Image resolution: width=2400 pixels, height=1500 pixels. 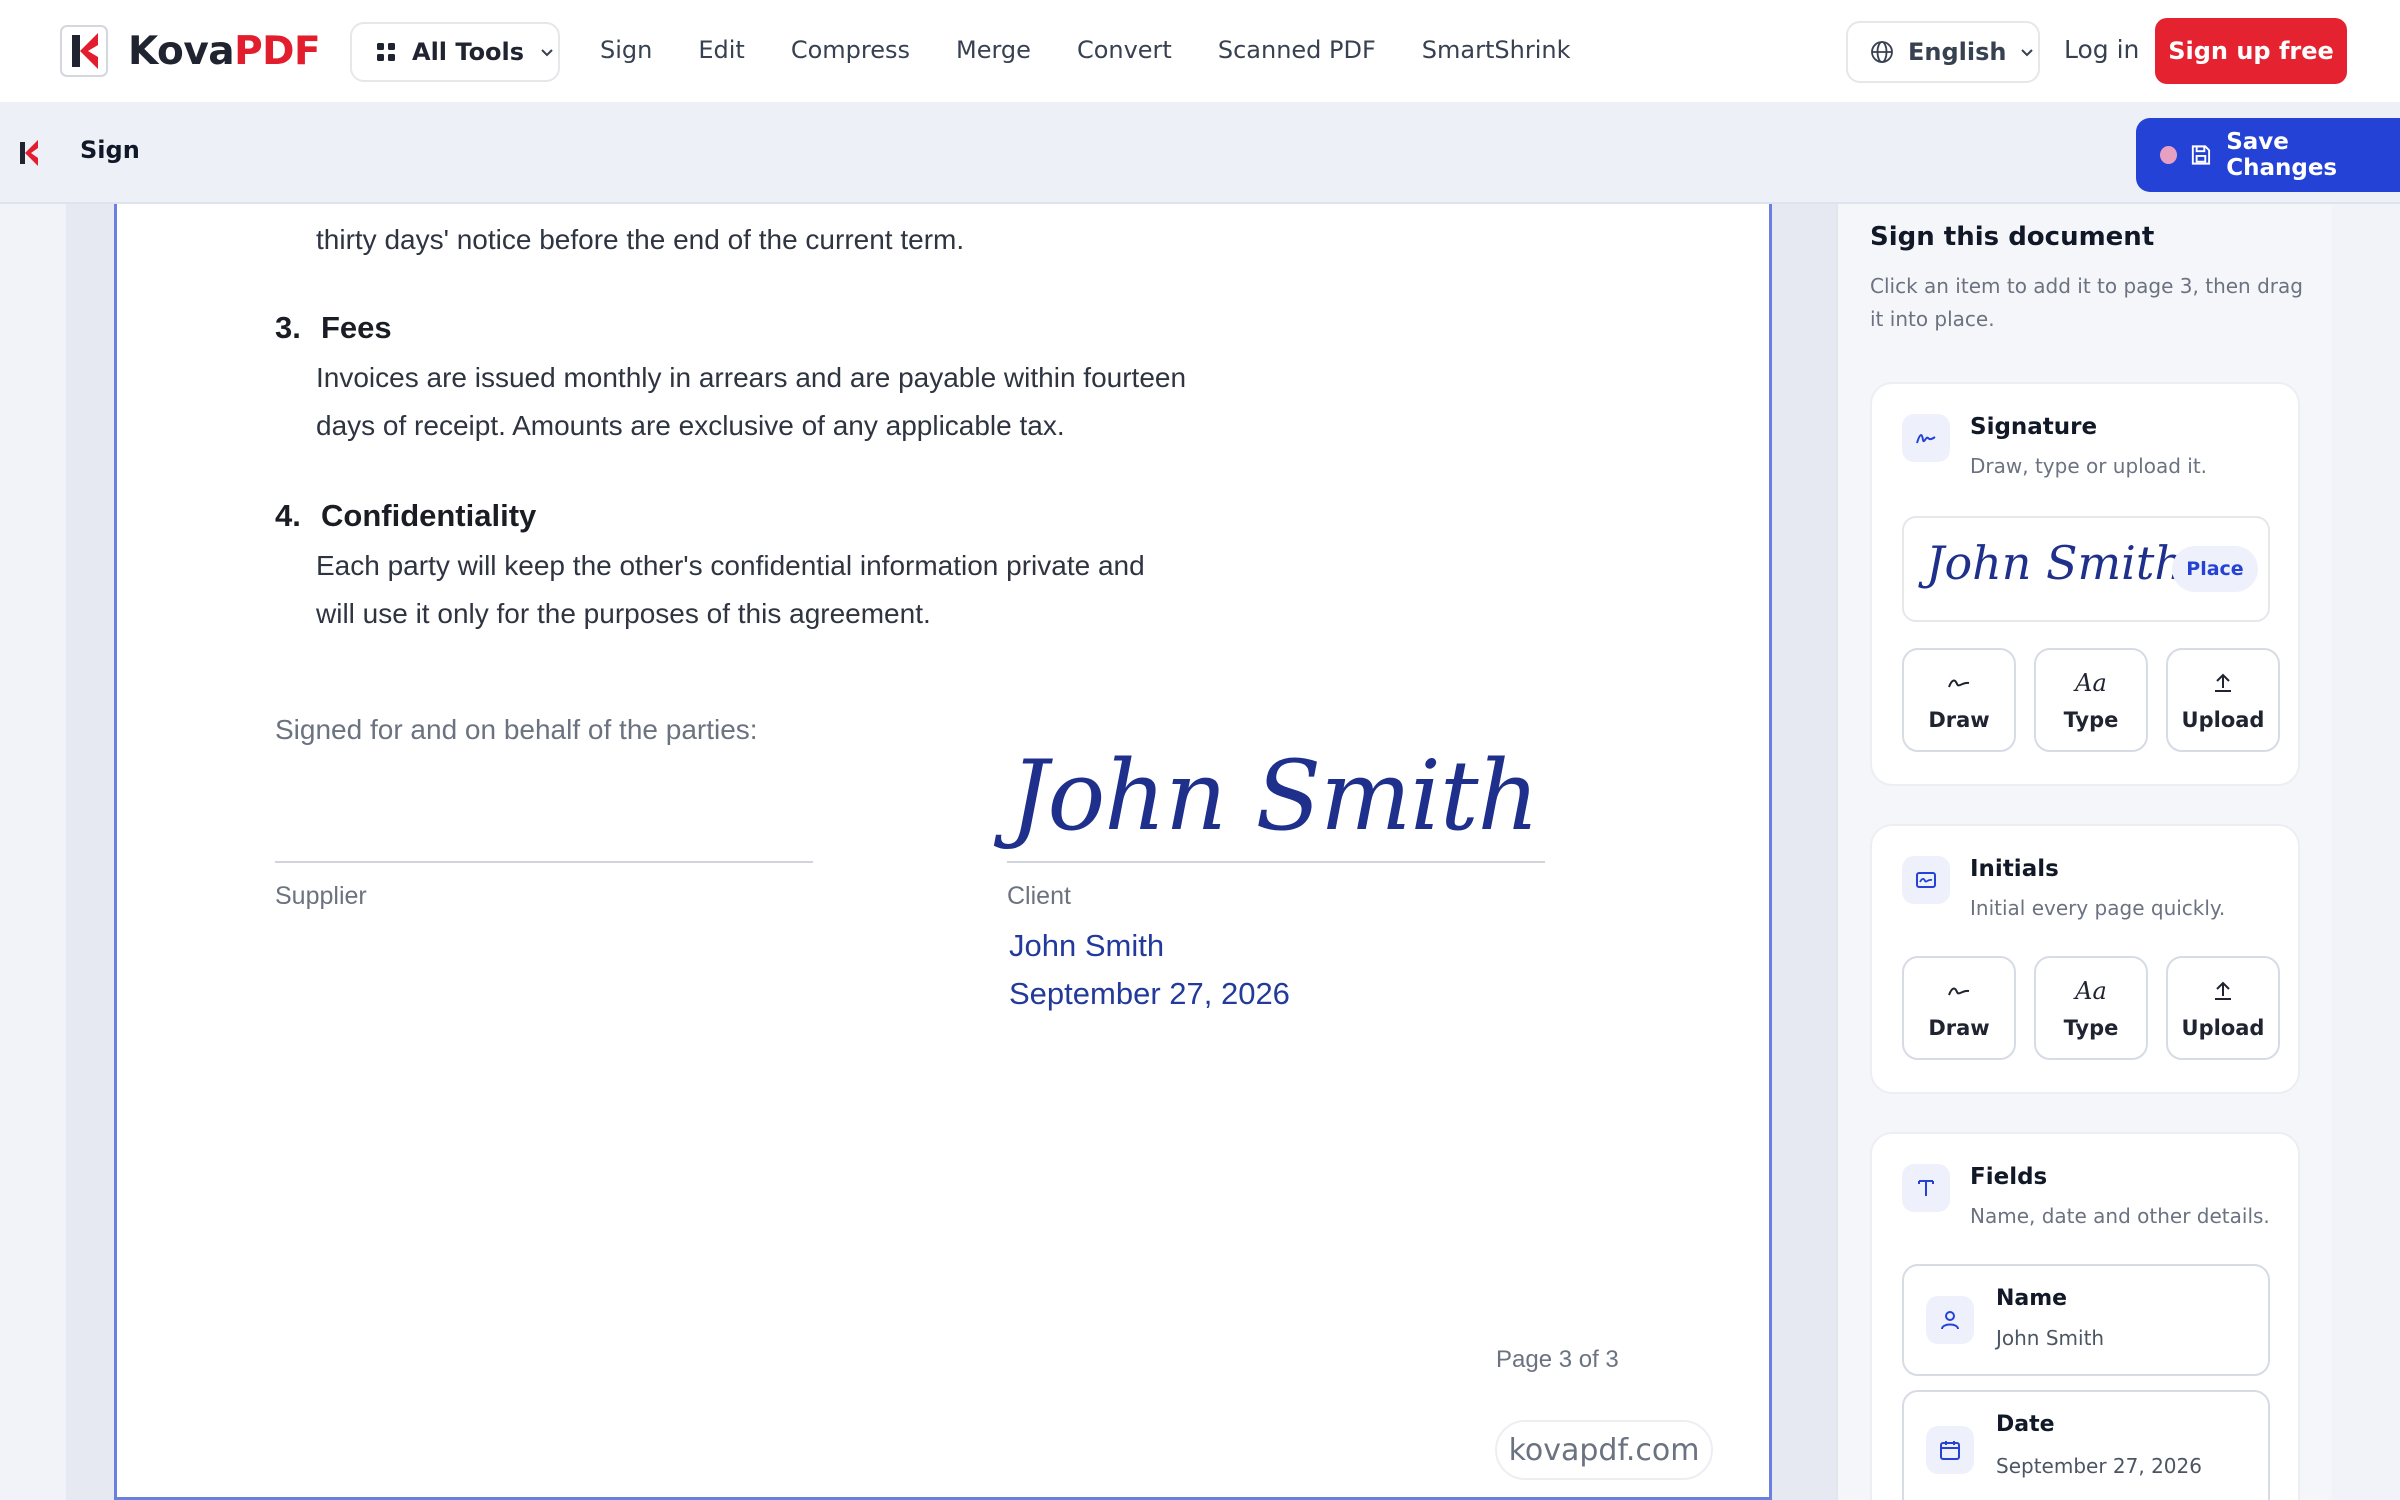 I want to click on placed-date-field: September 27, 2026, so click(x=1149, y=994).